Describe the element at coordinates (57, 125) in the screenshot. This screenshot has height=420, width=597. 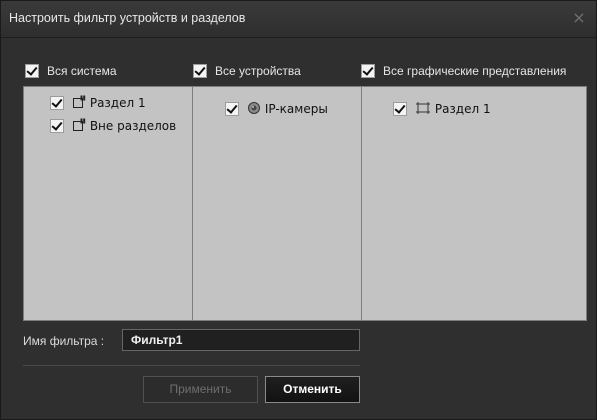
I see `outside-sections-checkbox` at that location.